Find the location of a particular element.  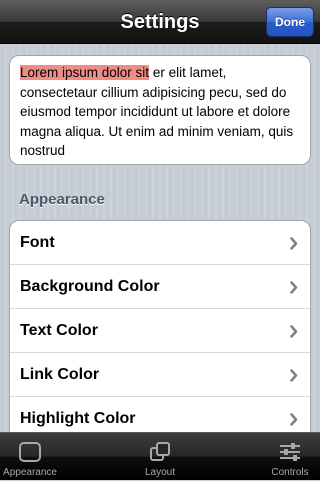

settings-row-link-color: Link Color is located at coordinates (160, 375).